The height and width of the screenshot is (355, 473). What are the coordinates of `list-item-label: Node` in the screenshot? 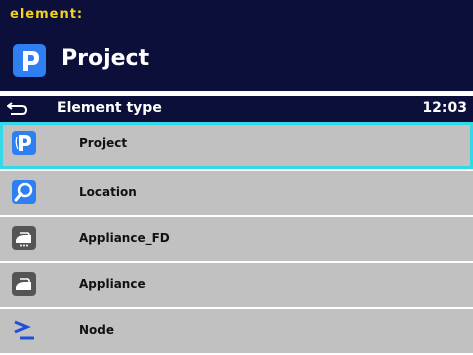 It's located at (97, 330).